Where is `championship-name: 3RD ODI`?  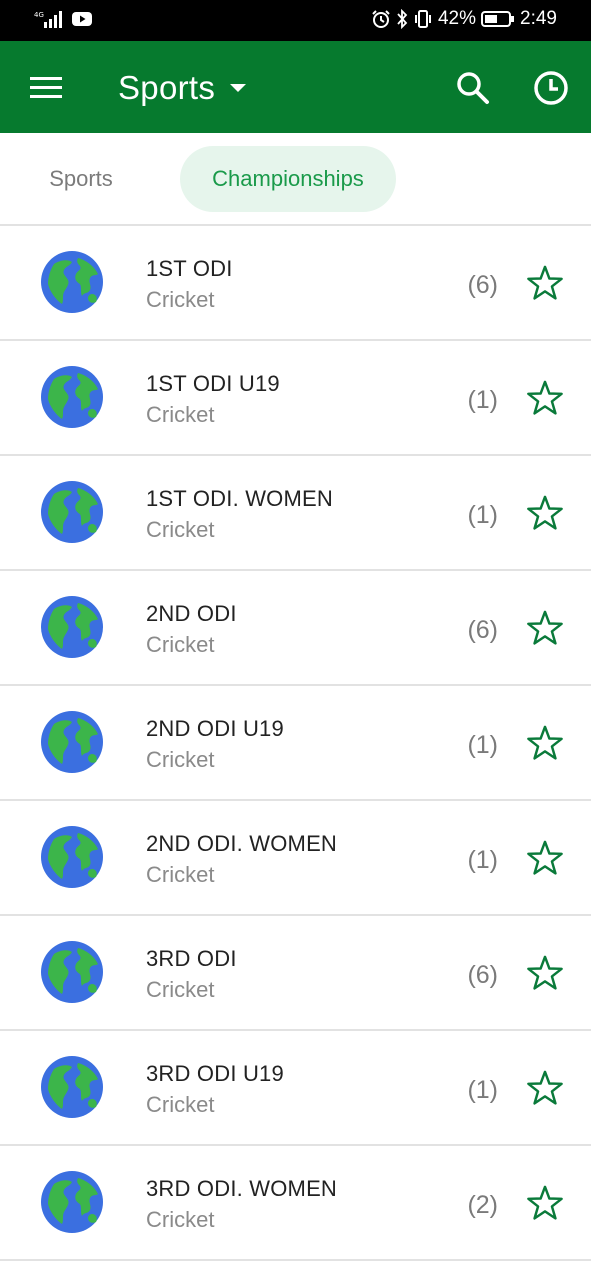
championship-name: 3RD ODI is located at coordinates (191, 958).